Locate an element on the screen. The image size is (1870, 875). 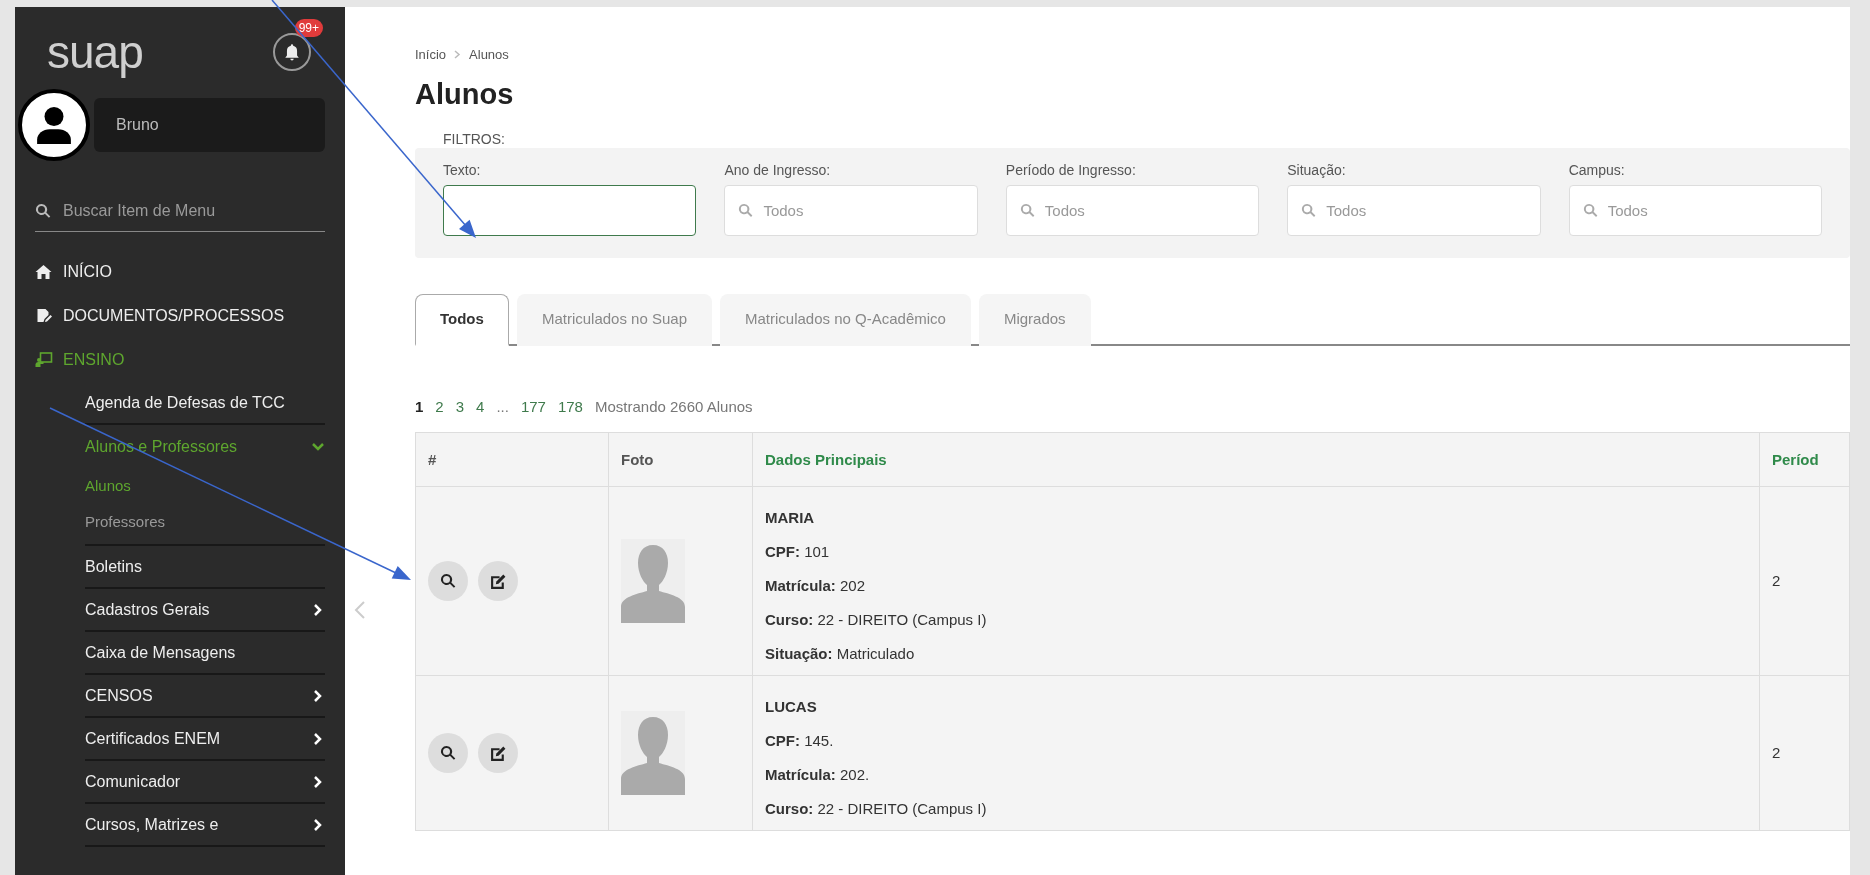
student-detail: Situação: Matriculado is located at coordinates (840, 654).